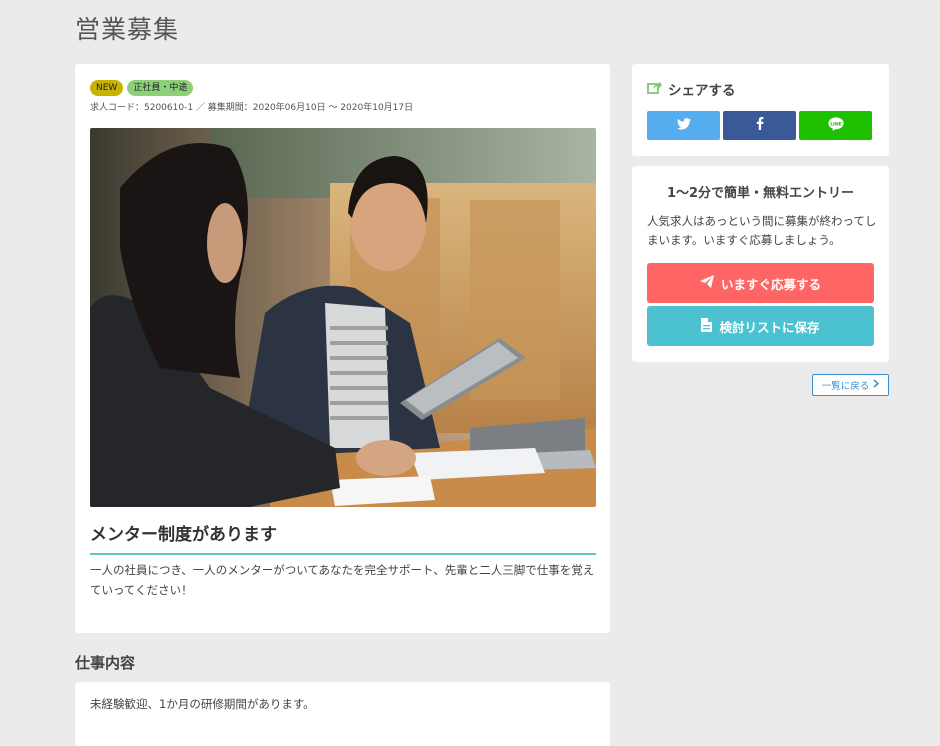  I want to click on twitter-share-button, so click(683, 125).